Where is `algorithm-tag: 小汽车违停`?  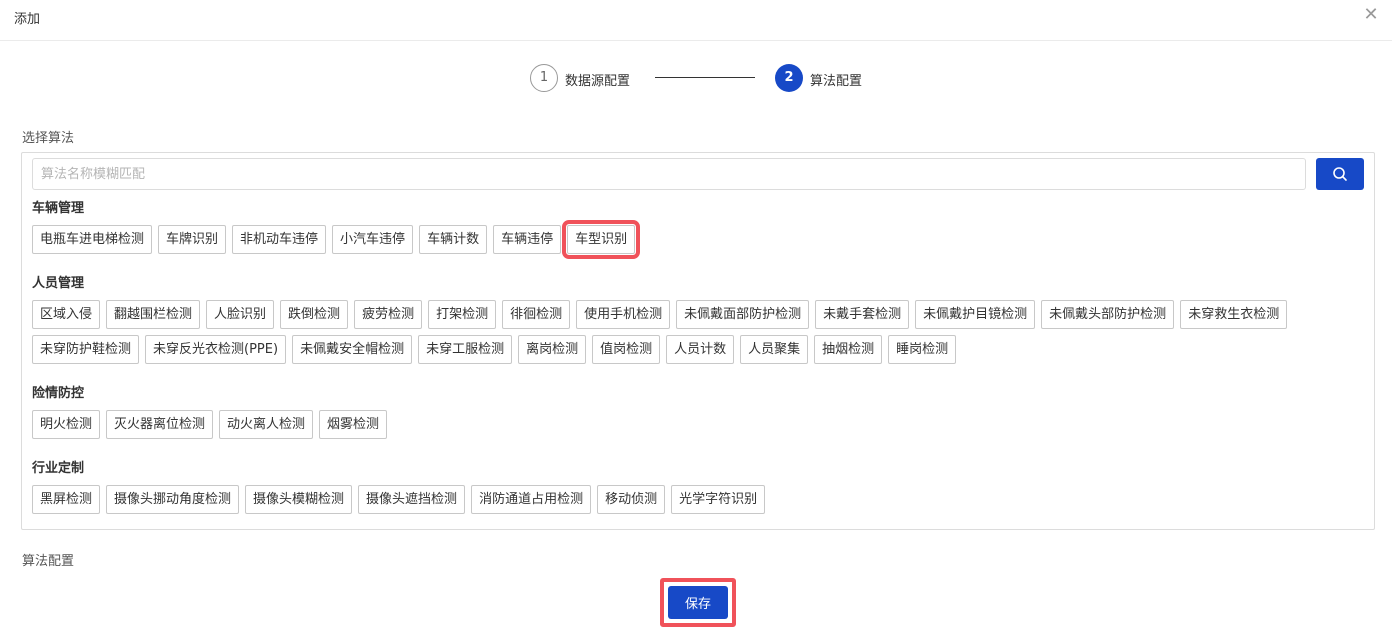
algorithm-tag: 小汽车违停 is located at coordinates (373, 239).